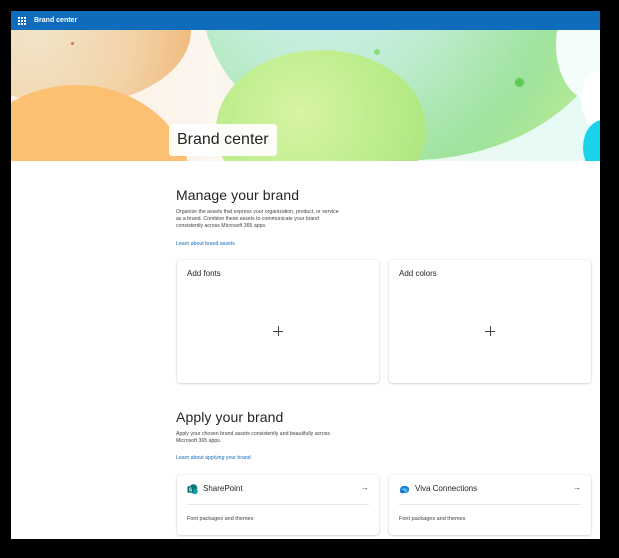  I want to click on sharepoint-card: S SharePoint → Font packages and themes, so click(278, 505).